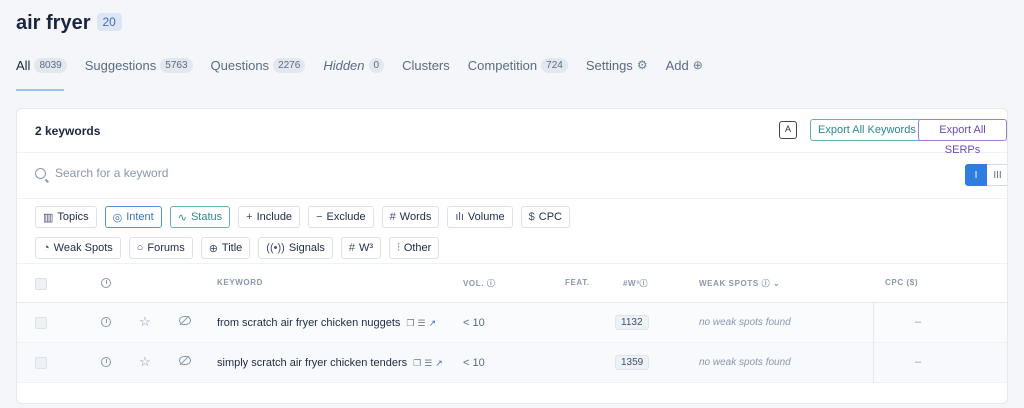 This screenshot has width=1024, height=408. What do you see at coordinates (474, 363) in the screenshot?
I see `volume-cell: < 10` at bounding box center [474, 363].